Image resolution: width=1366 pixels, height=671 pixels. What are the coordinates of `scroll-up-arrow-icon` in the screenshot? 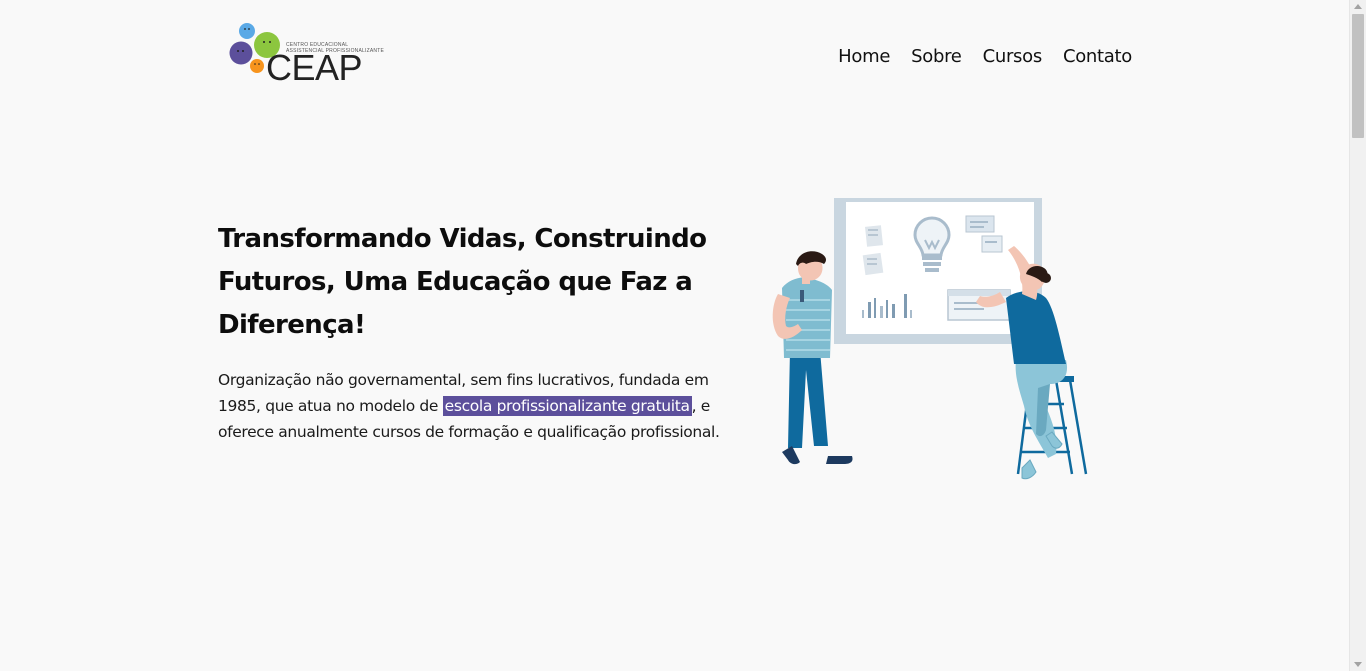 It's located at (1358, 6).